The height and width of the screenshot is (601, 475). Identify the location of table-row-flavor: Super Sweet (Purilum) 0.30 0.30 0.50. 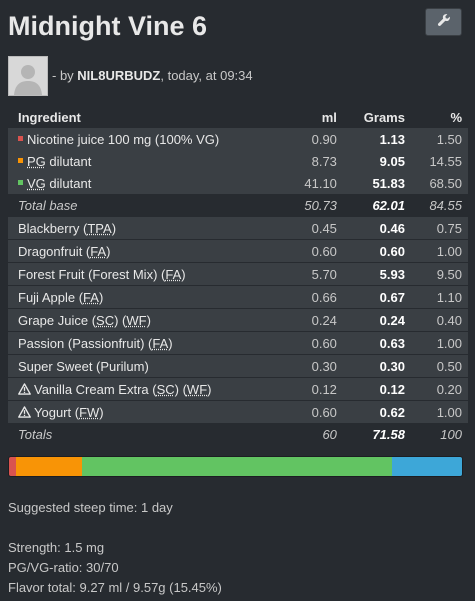
(238, 366).